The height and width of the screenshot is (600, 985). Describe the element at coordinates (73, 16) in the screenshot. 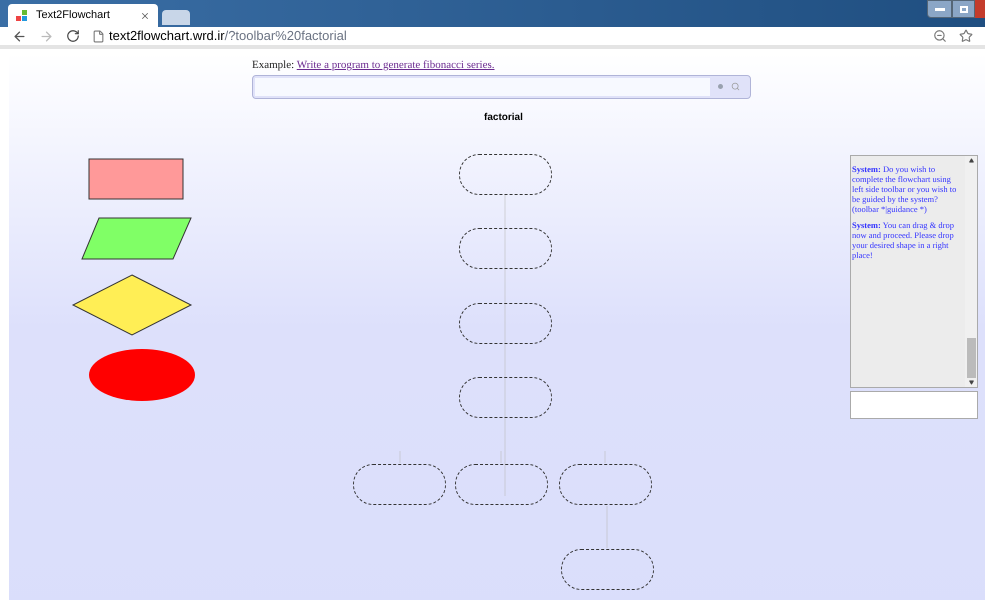

I see `tab-title: Text2Flowchart` at that location.